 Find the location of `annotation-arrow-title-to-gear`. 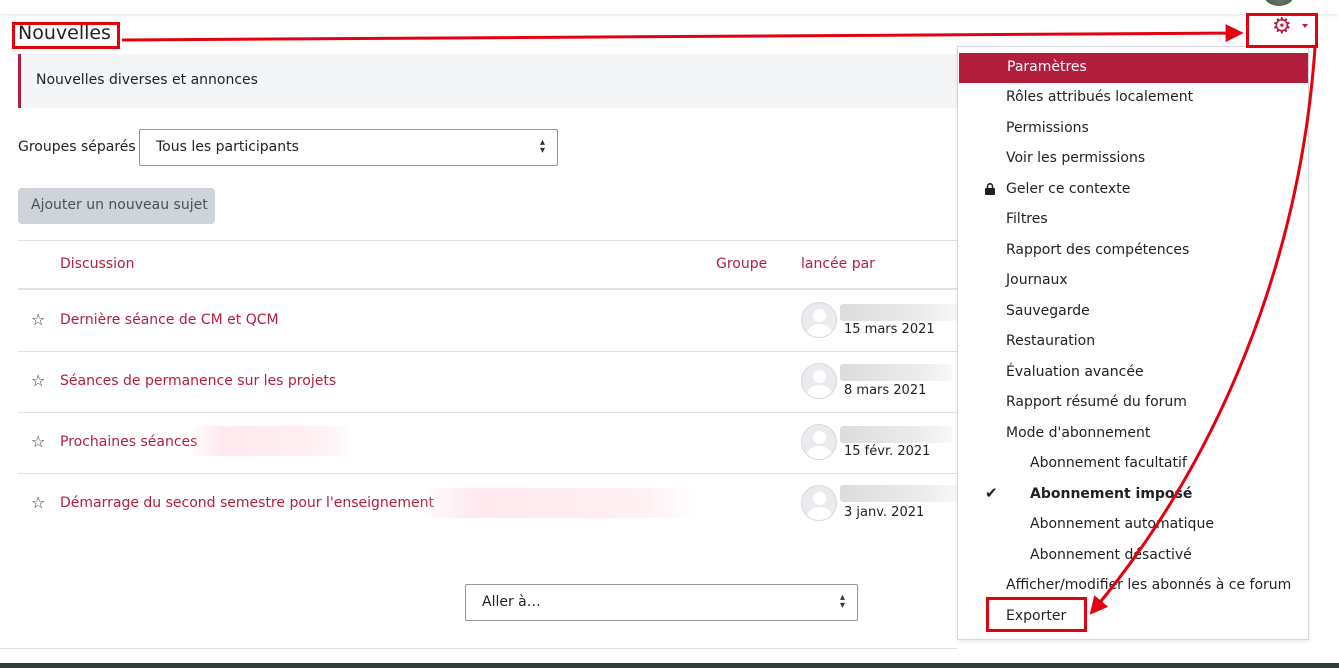

annotation-arrow-title-to-gear is located at coordinates (682, 33).